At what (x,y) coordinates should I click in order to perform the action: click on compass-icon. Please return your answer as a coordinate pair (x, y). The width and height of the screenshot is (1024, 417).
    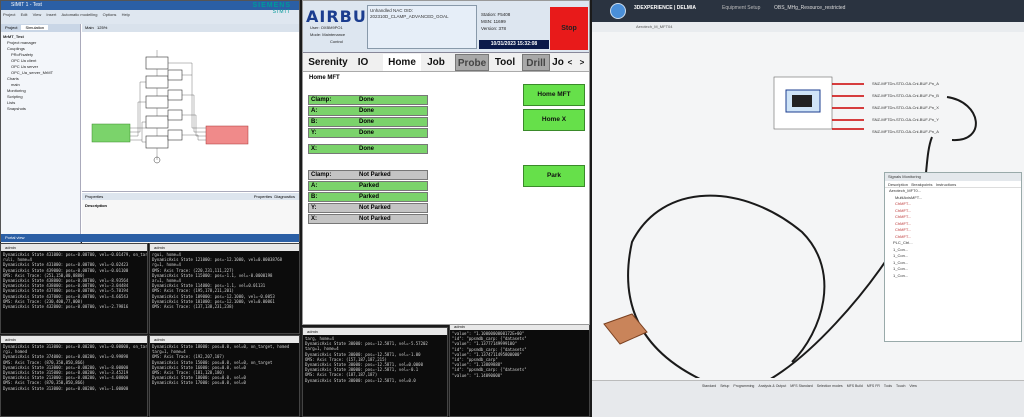
    Looking at the image, I should click on (618, 11).